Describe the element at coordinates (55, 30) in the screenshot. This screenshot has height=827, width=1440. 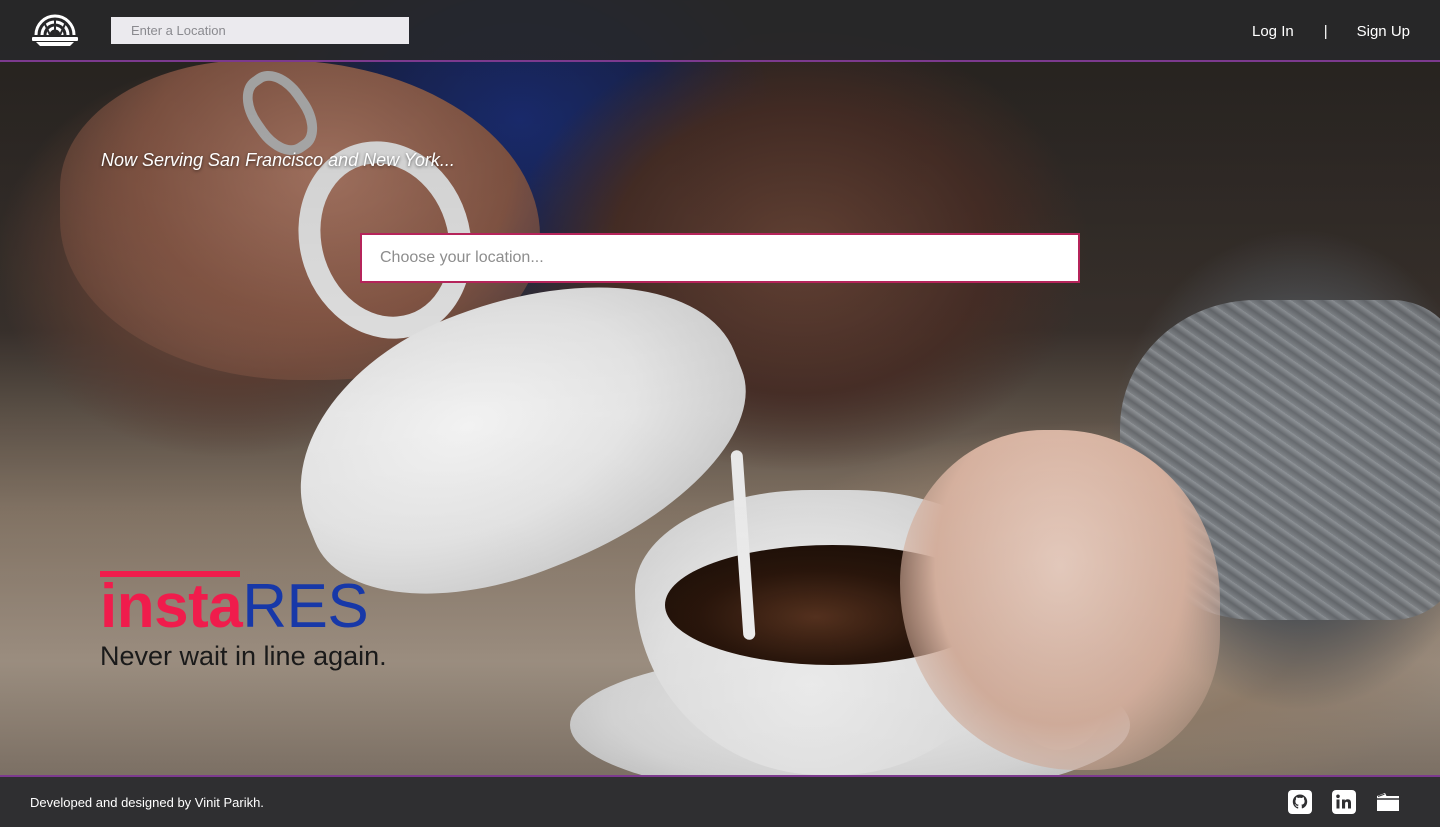
I see `logo-icon` at that location.